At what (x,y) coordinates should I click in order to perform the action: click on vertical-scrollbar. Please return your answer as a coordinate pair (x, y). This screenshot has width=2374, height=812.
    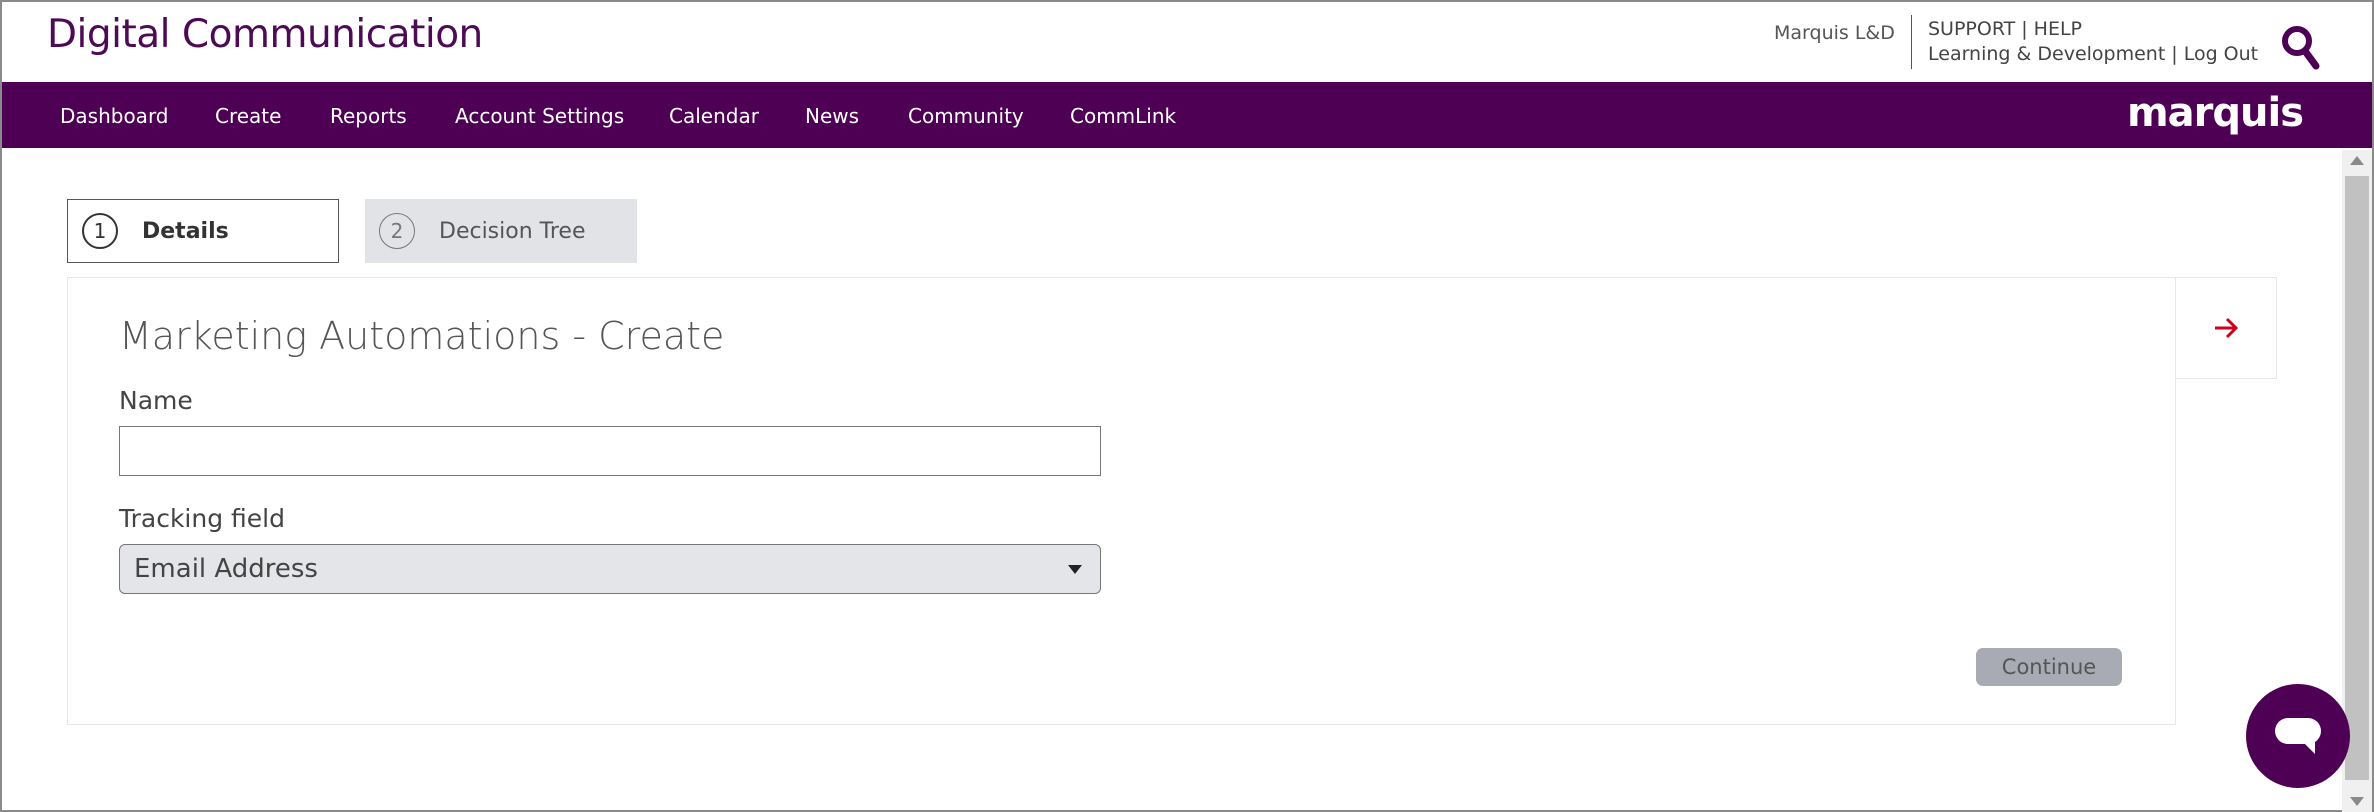
    Looking at the image, I should click on (2357, 481).